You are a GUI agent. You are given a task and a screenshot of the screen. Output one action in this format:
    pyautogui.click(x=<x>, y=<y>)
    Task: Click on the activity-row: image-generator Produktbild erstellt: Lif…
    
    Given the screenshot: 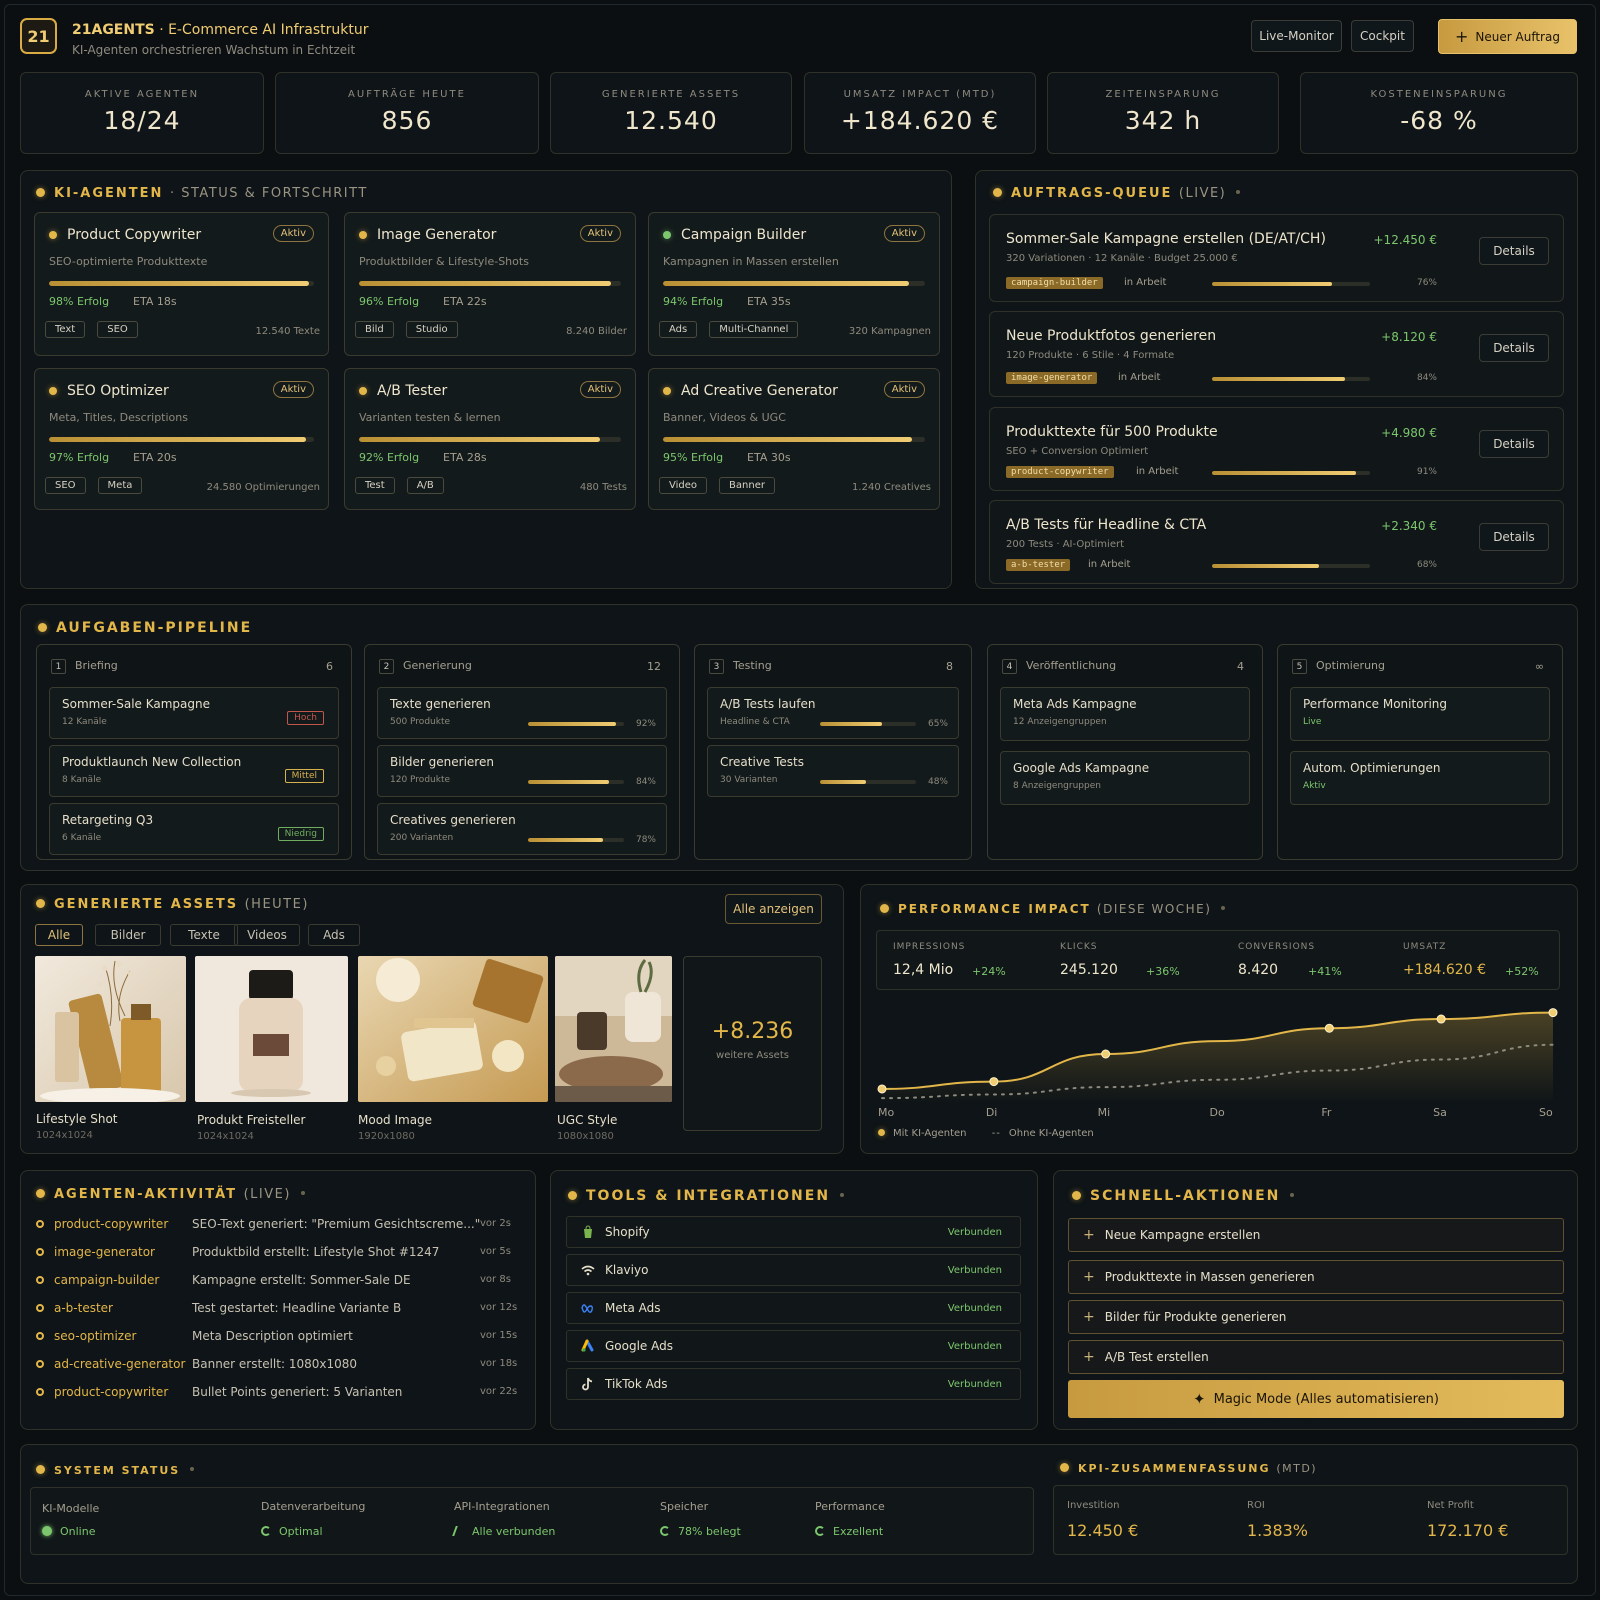 What is the action you would take?
    pyautogui.click(x=276, y=1252)
    